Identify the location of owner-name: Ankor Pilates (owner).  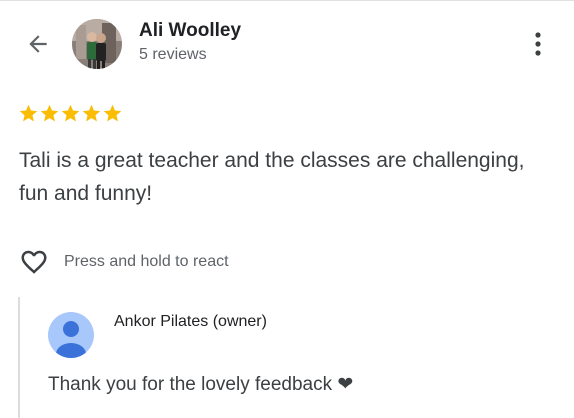
(190, 321).